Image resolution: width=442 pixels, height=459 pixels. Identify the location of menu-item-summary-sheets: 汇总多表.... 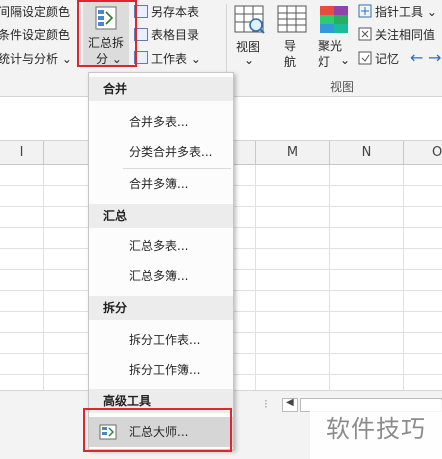
(161, 246).